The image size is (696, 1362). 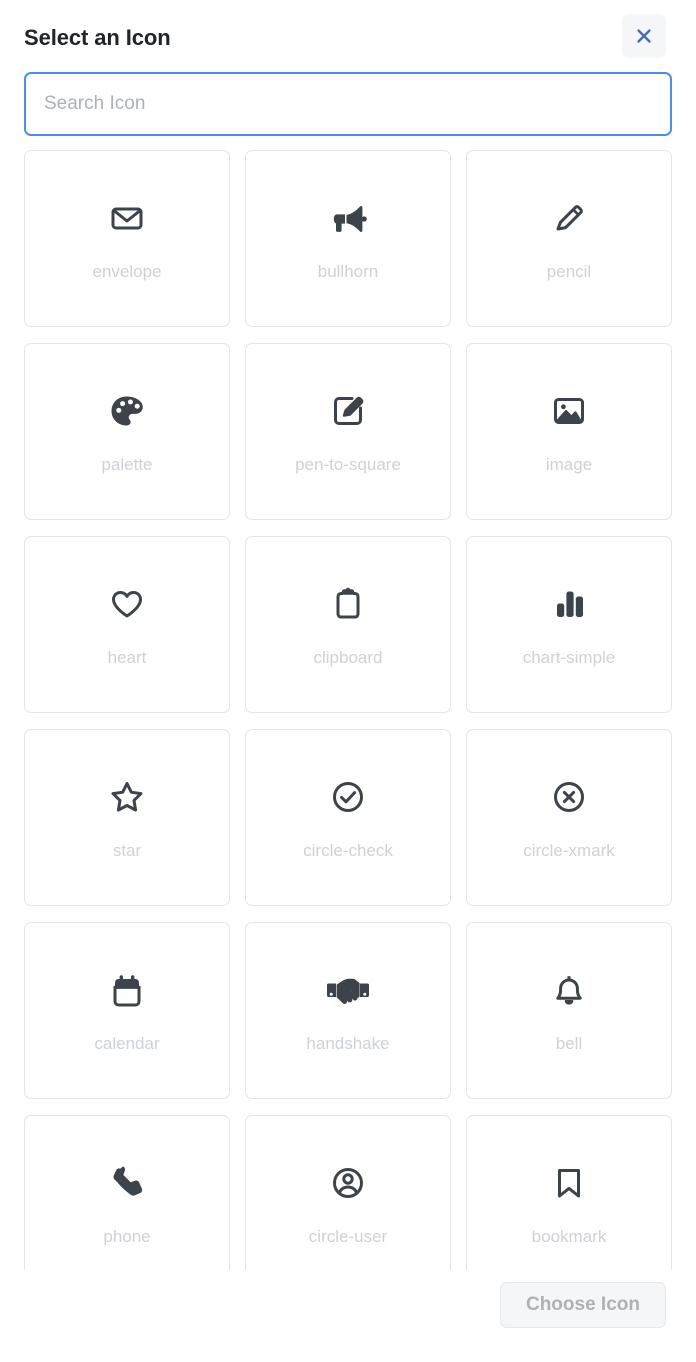 I want to click on icon-label: heart, so click(x=127, y=657).